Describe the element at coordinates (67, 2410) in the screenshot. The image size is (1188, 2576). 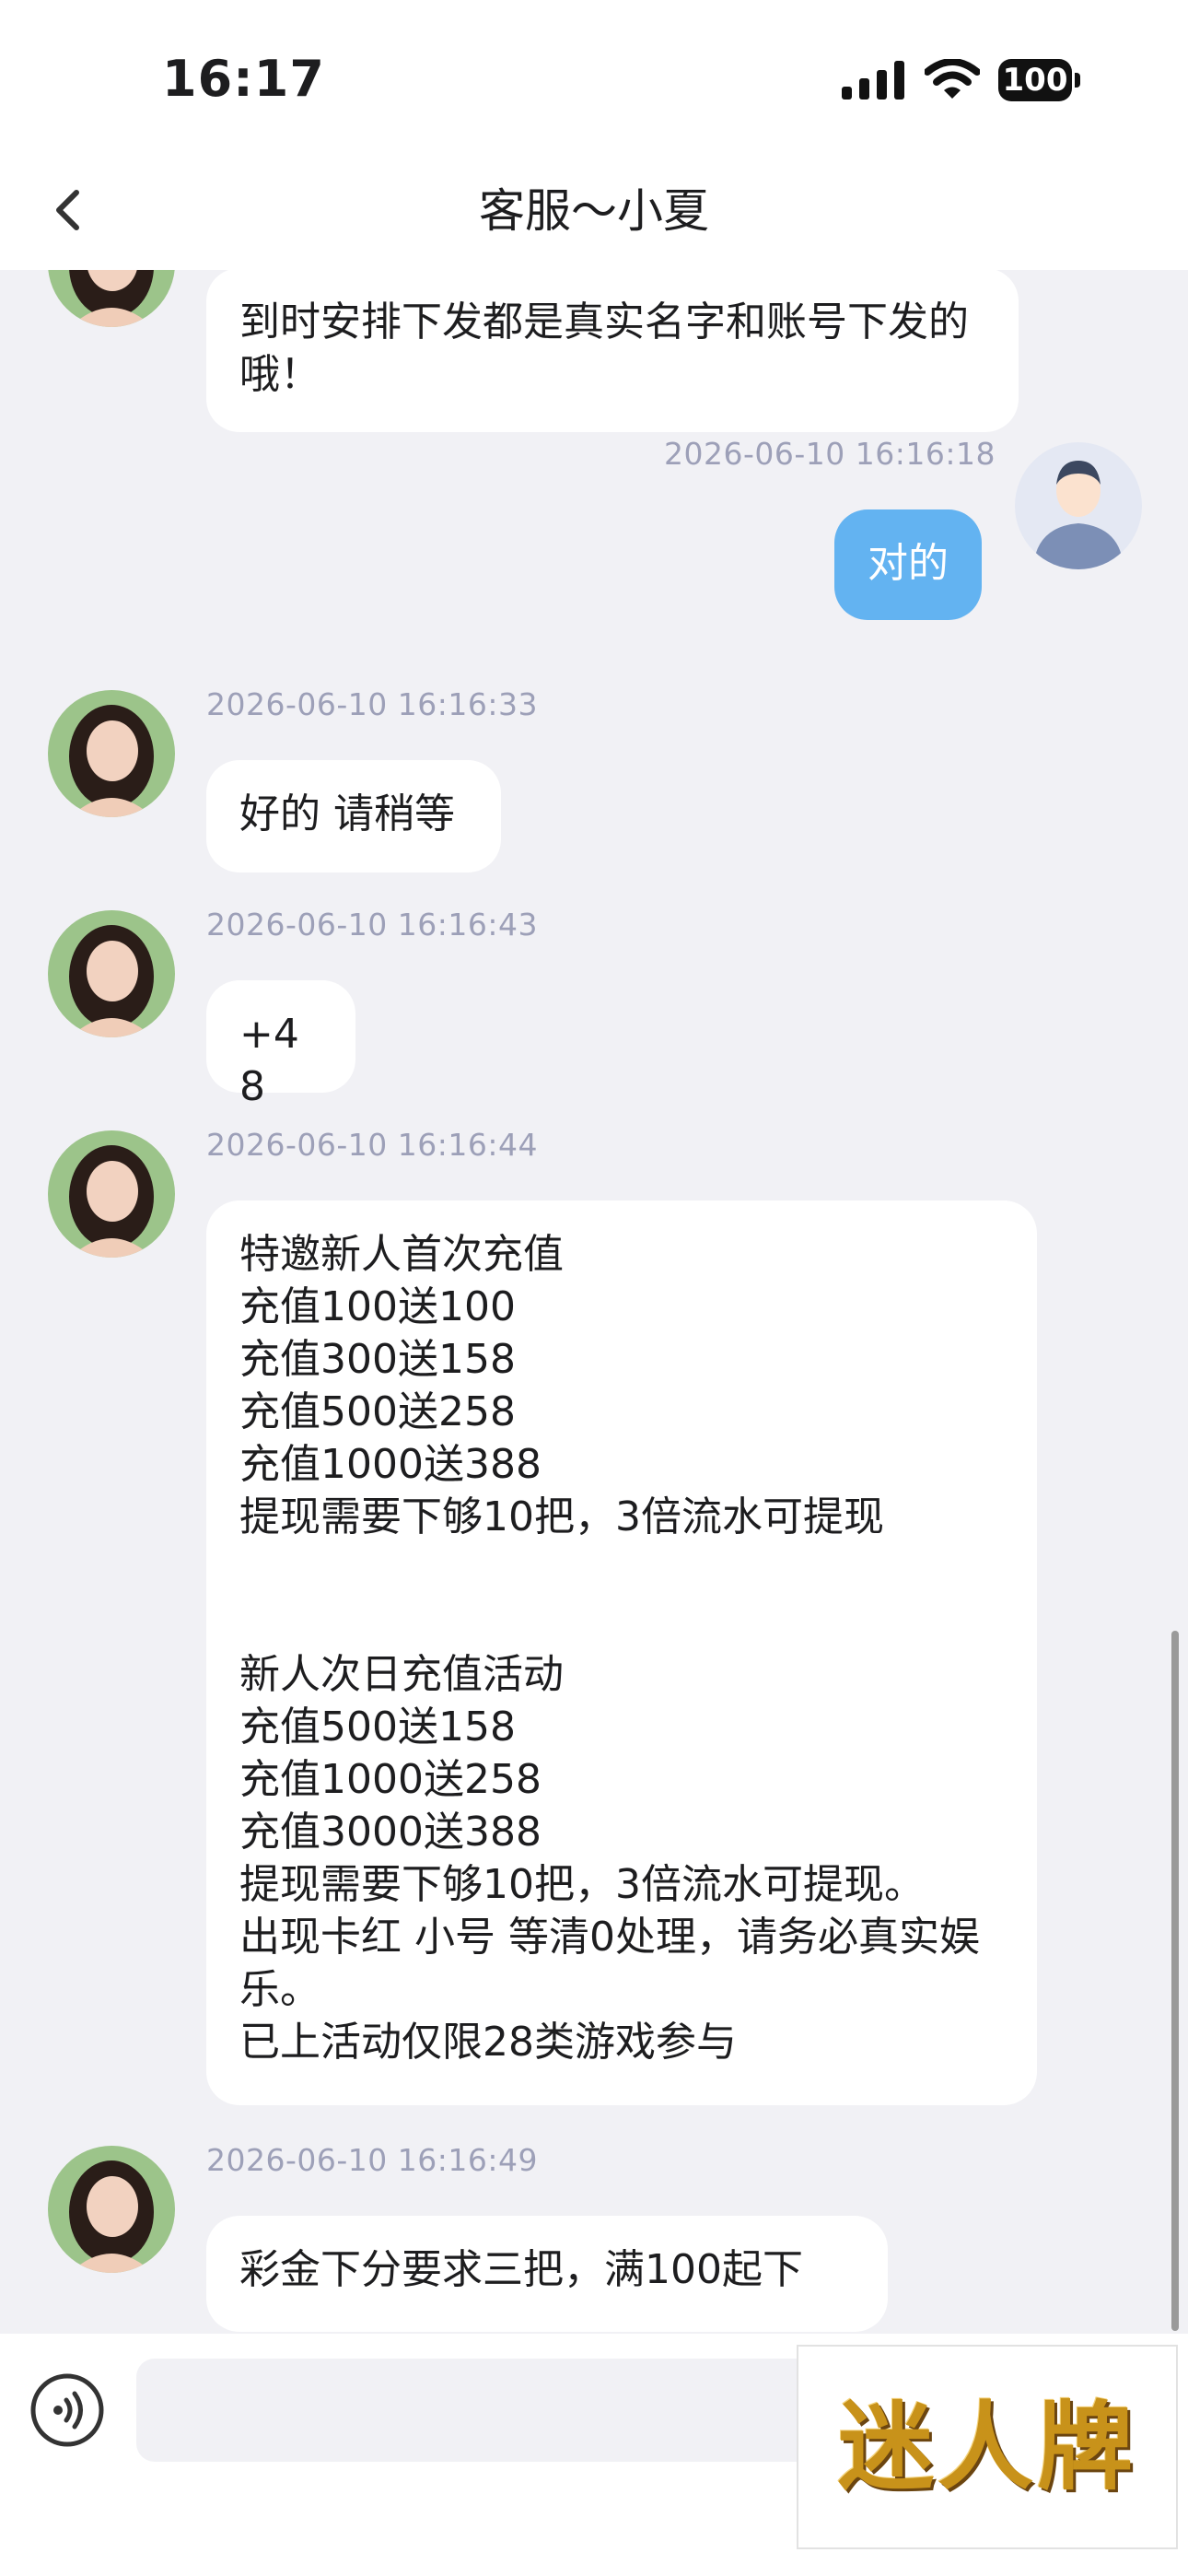
I see `voice-input-icon` at that location.